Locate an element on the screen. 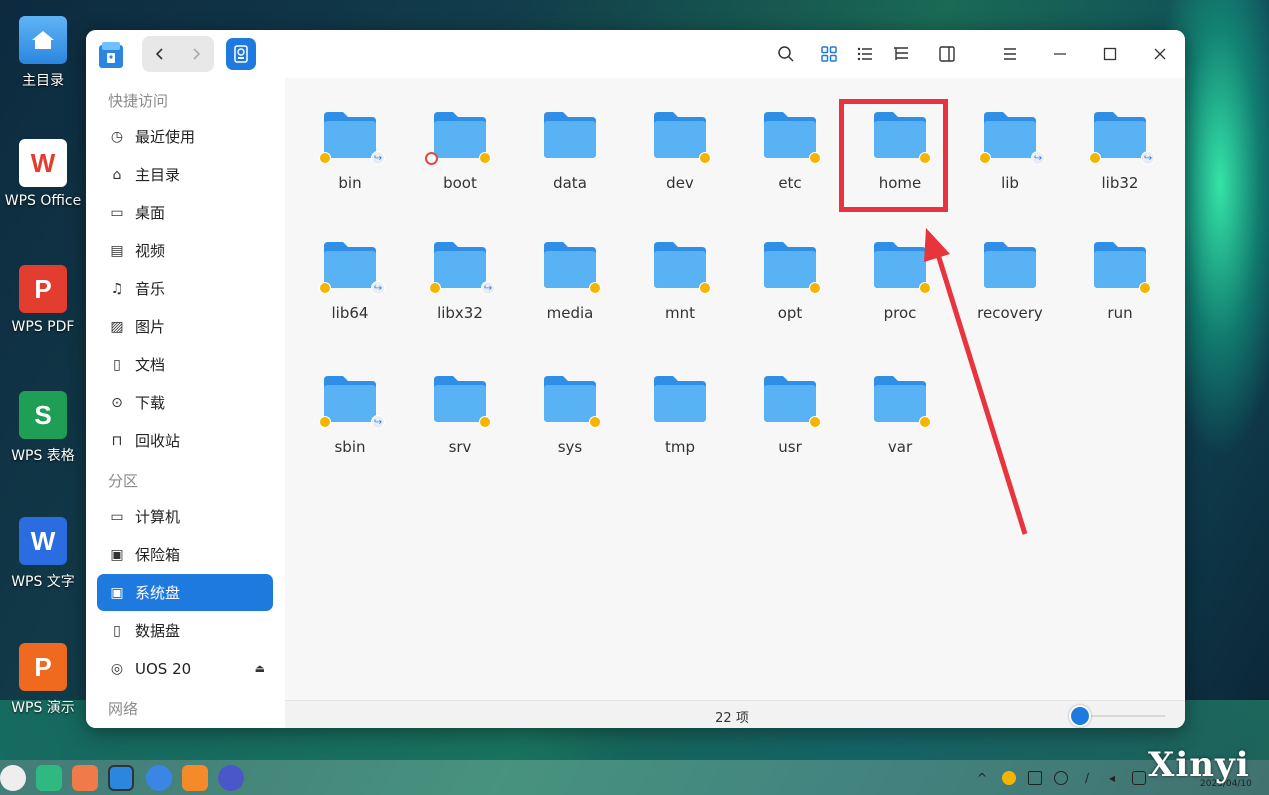 Image resolution: width=1269 pixels, height=795 pixels. folder-item: usr is located at coordinates (790, 415).